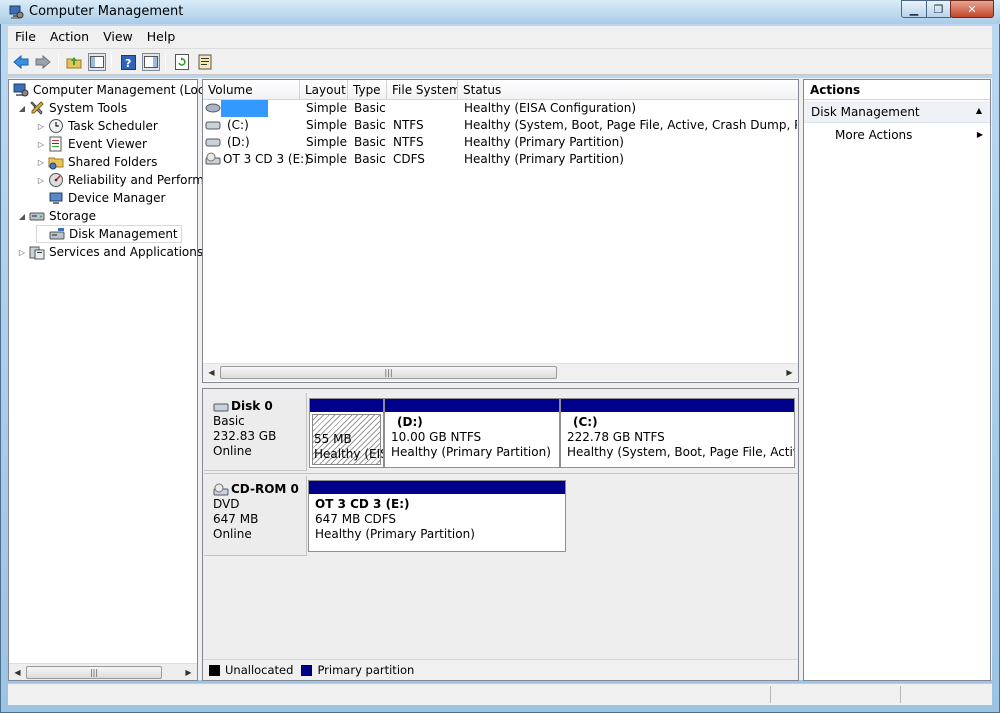 The width and height of the screenshot is (1000, 713). I want to click on drive-icon, so click(213, 108).